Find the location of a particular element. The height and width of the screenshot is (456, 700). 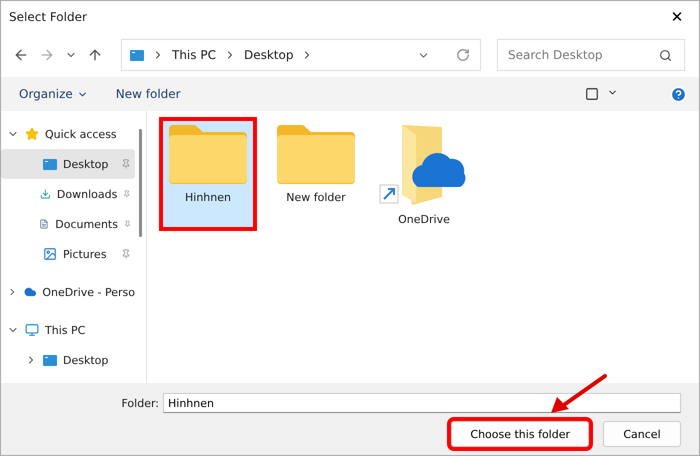

nav-item: Pictures is located at coordinates (68, 254).